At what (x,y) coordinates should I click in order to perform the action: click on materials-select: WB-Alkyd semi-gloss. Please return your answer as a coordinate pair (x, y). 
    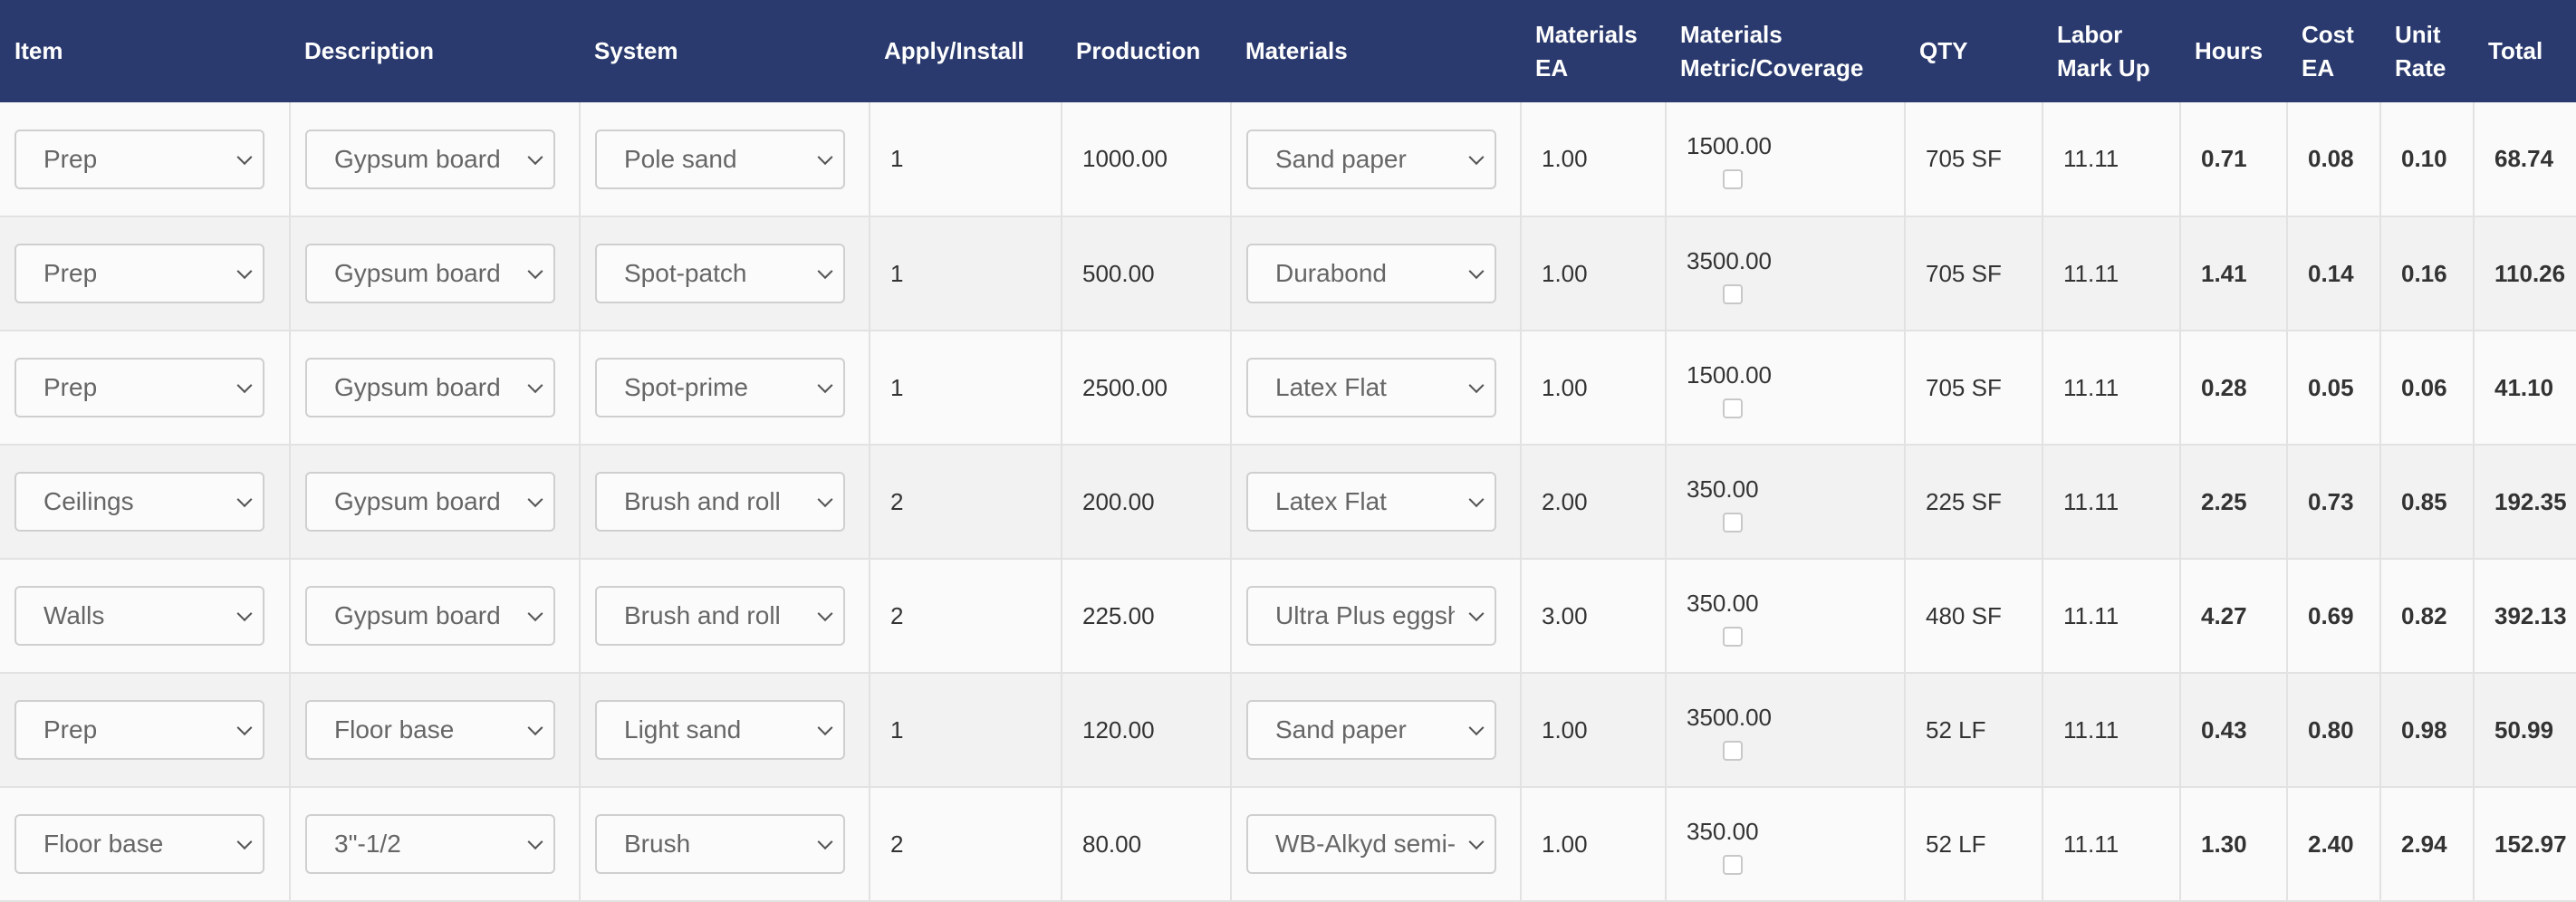
    Looking at the image, I should click on (1371, 844).